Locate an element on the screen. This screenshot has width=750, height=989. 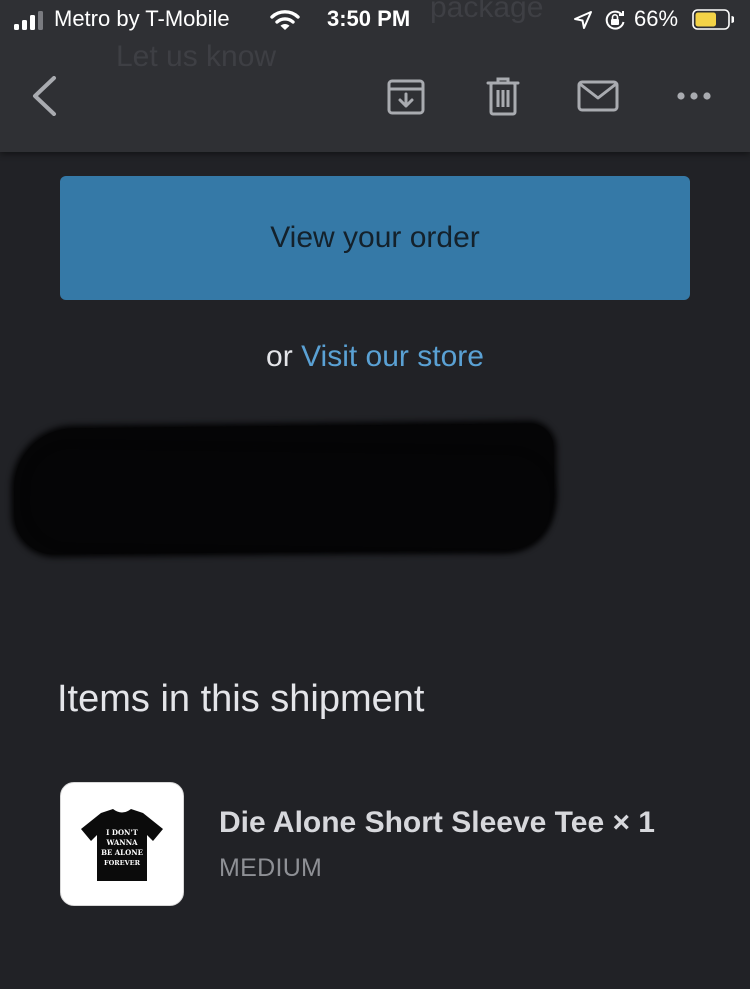
svg-text: BE ALONE is located at coordinates (122, 852).